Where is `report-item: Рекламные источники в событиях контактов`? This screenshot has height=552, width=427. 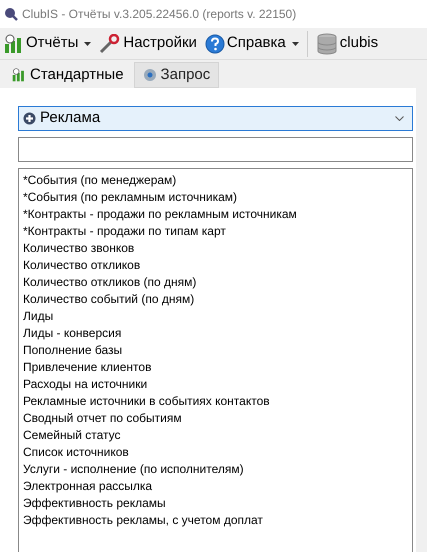
report-item: Рекламные источники в событиях контактов is located at coordinates (217, 401).